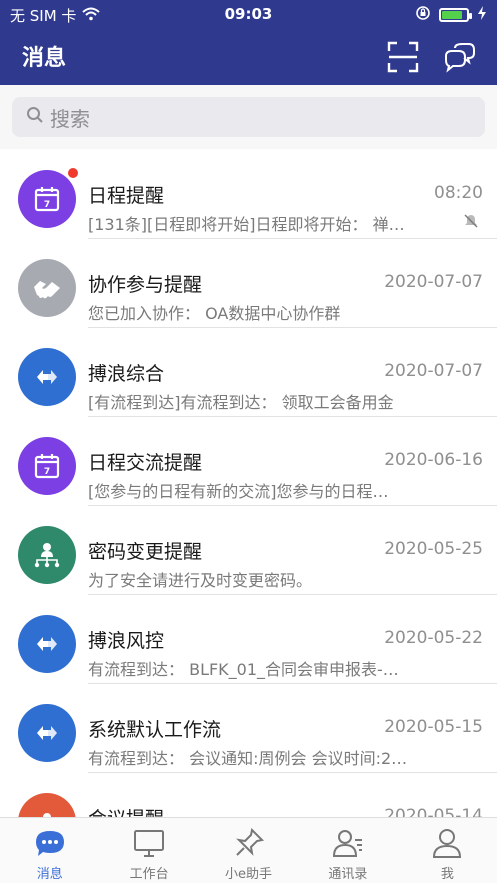 The width and height of the screenshot is (497, 883). I want to click on message-row: 密码变更提醒 2020-05-25 为了安全请进行及时变更密码。, so click(248, 550).